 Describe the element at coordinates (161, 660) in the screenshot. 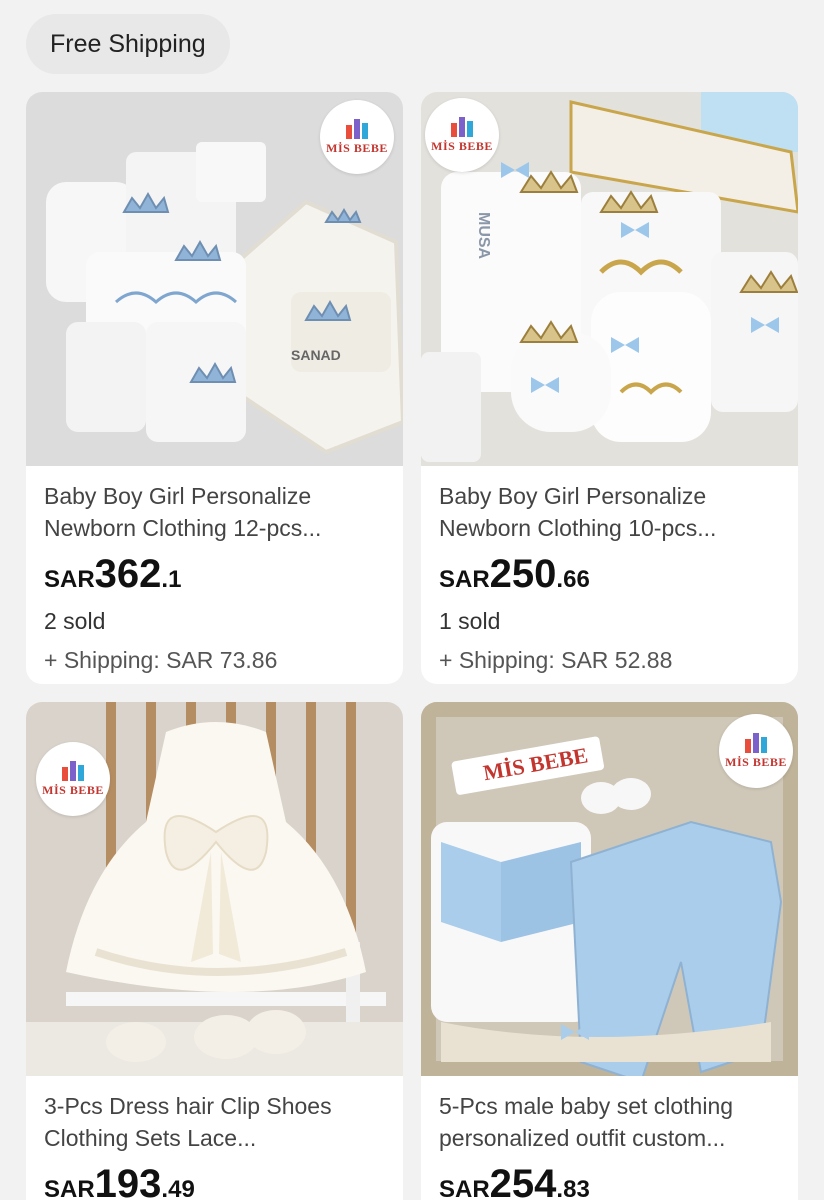

I see `shipping-cost: + Shipping: SAR 73.86` at that location.